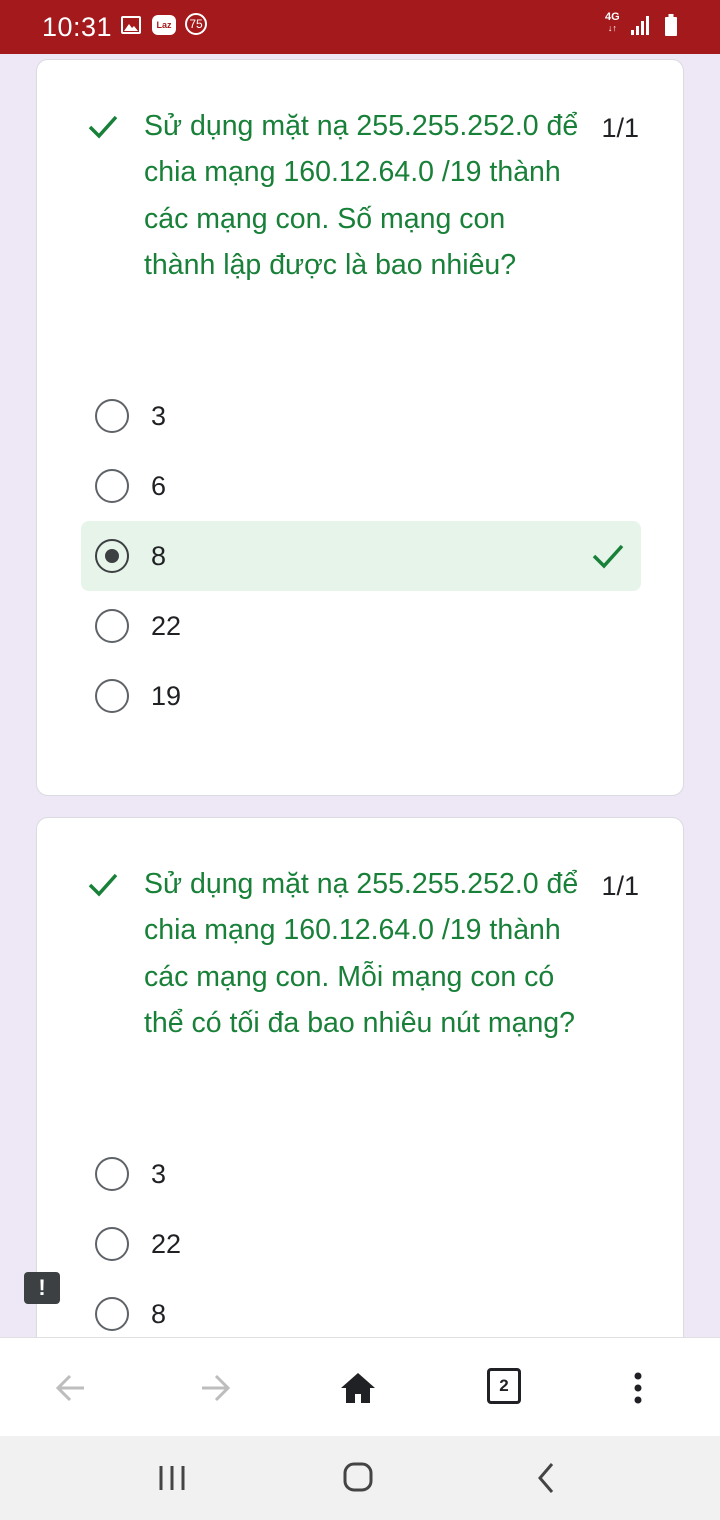 The image size is (720, 1520). What do you see at coordinates (216, 1388) in the screenshot?
I see `forward-arrow-icon` at bounding box center [216, 1388].